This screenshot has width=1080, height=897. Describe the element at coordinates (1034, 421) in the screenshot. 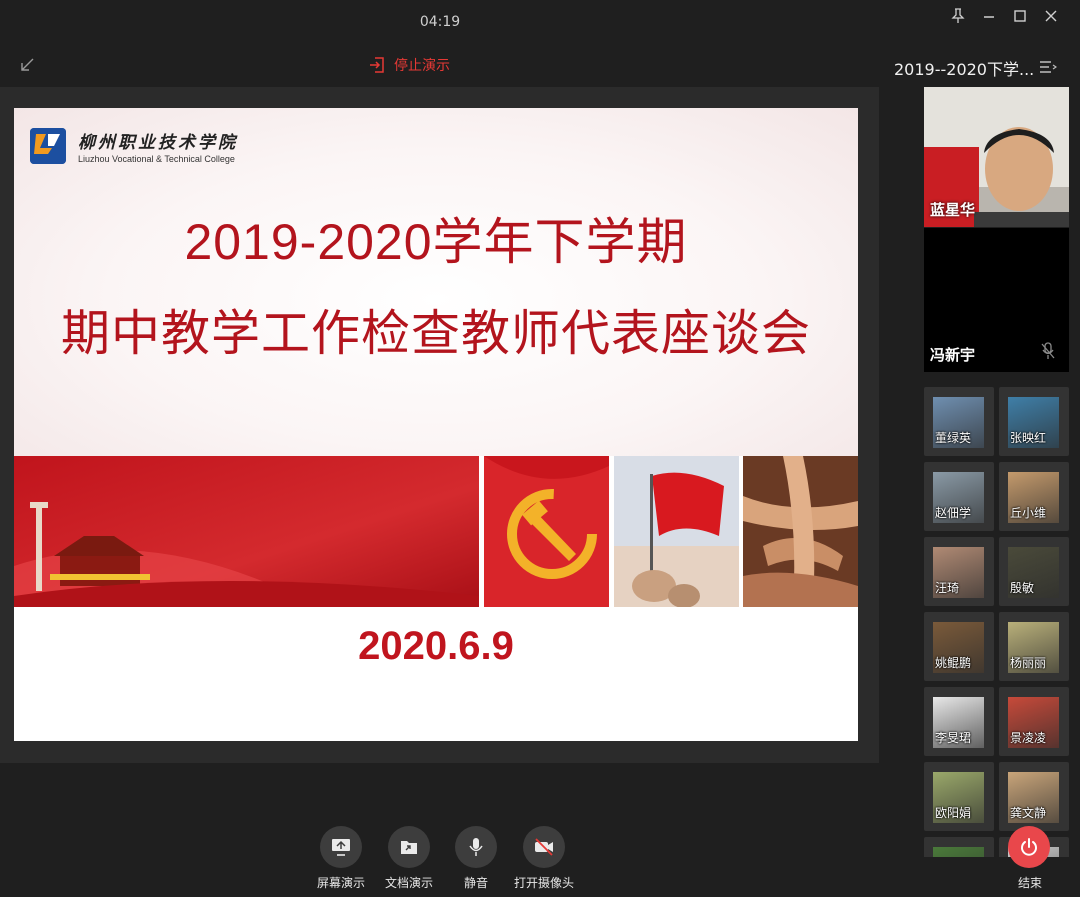

I see `participant-tile: 张映红` at that location.